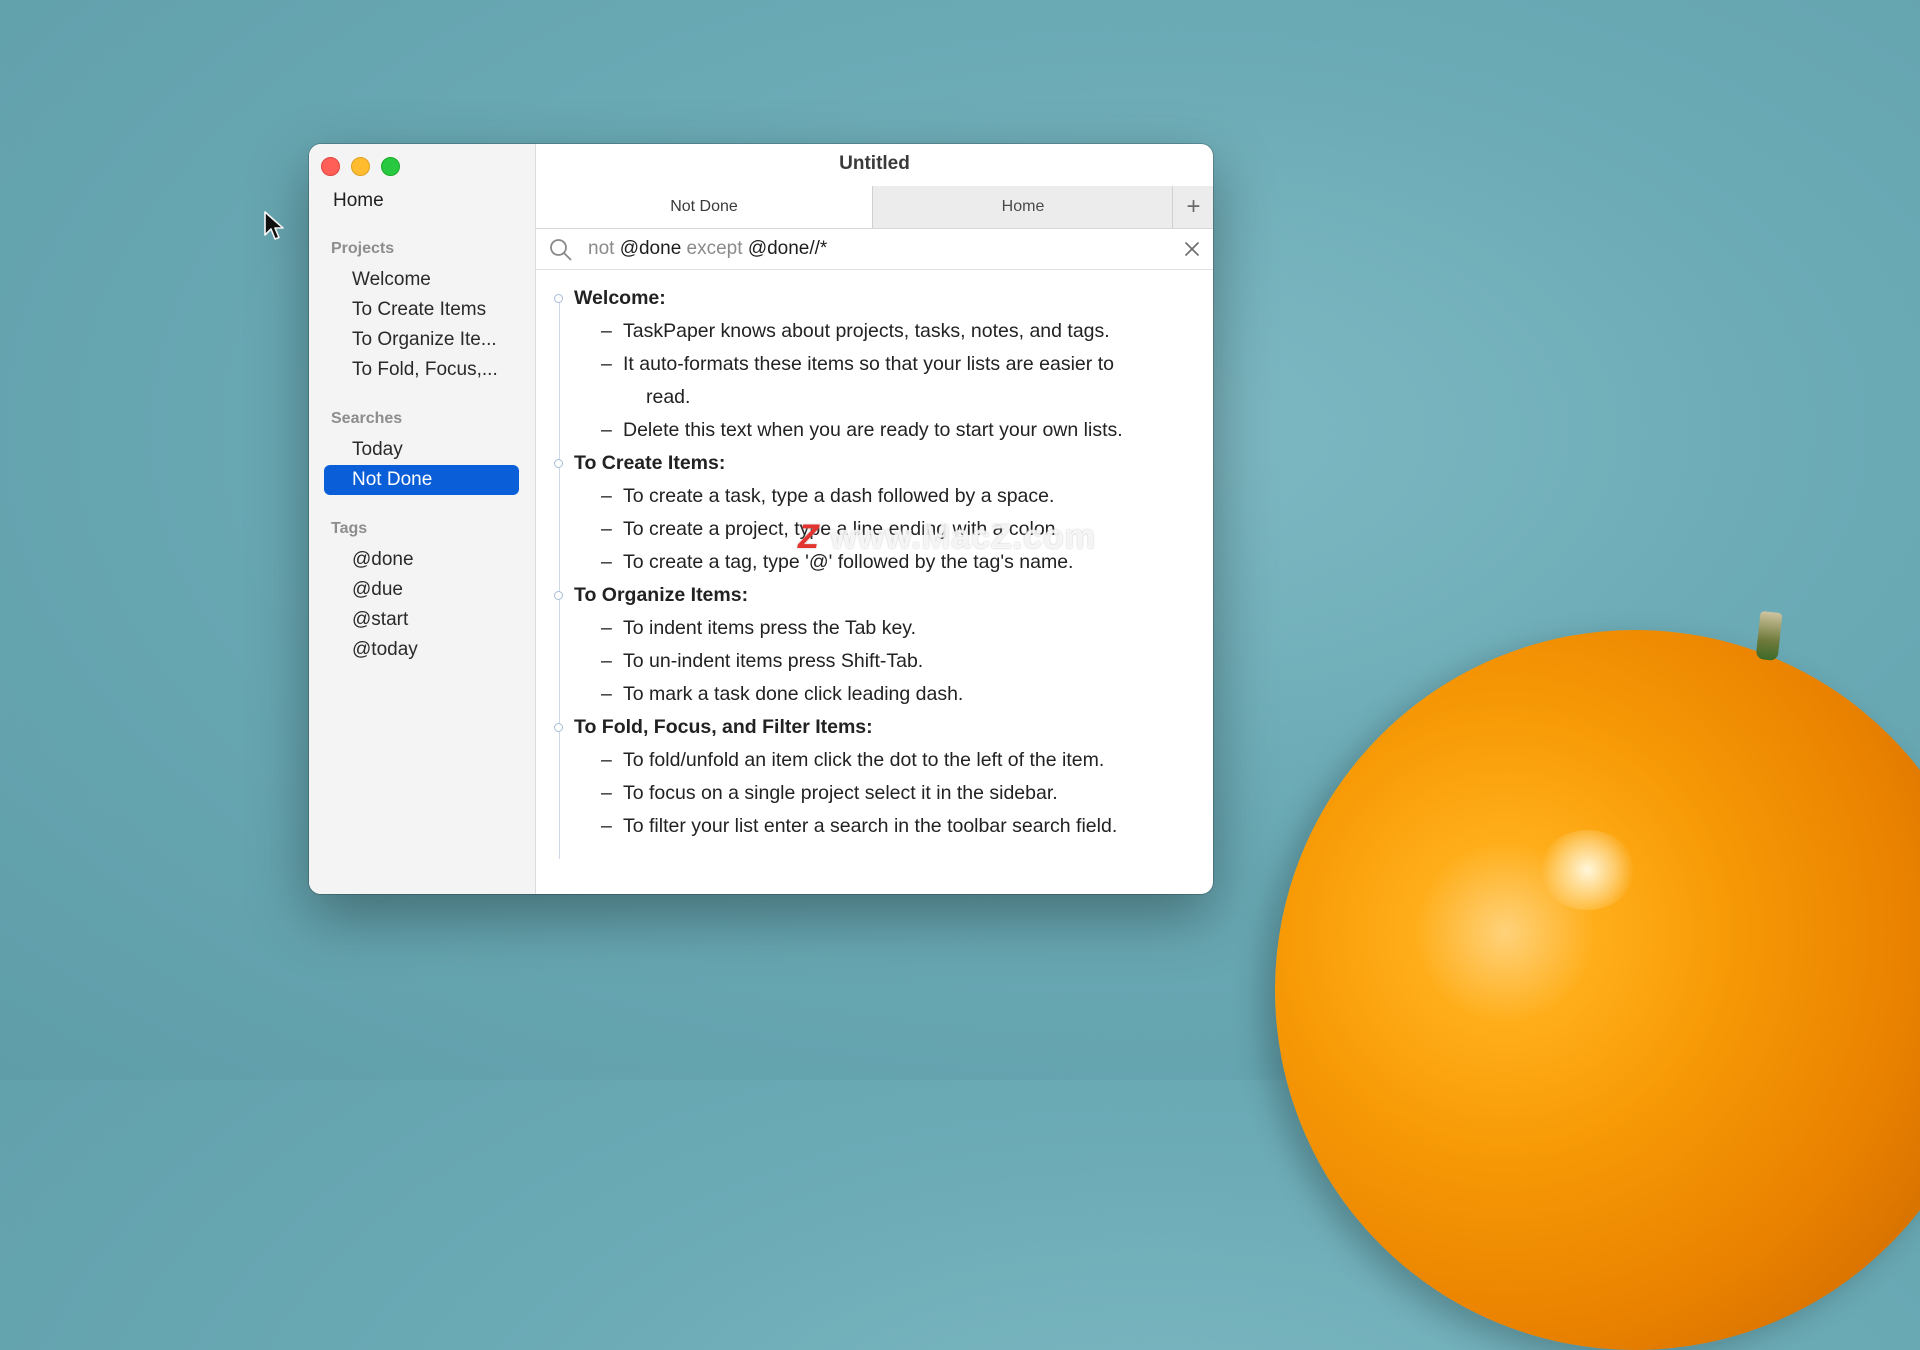 This screenshot has height=1350, width=1920. I want to click on outline-item-text: read., so click(668, 397).